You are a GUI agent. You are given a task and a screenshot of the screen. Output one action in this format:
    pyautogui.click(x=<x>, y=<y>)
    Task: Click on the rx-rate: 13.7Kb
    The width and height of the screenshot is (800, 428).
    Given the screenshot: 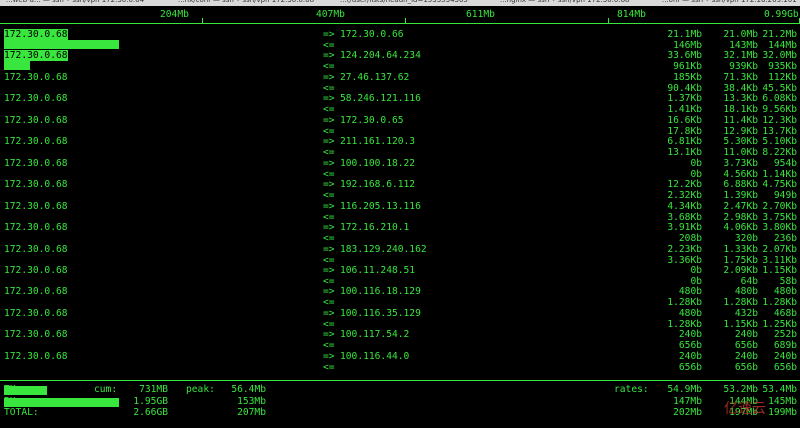 What is the action you would take?
    pyautogui.click(x=779, y=131)
    